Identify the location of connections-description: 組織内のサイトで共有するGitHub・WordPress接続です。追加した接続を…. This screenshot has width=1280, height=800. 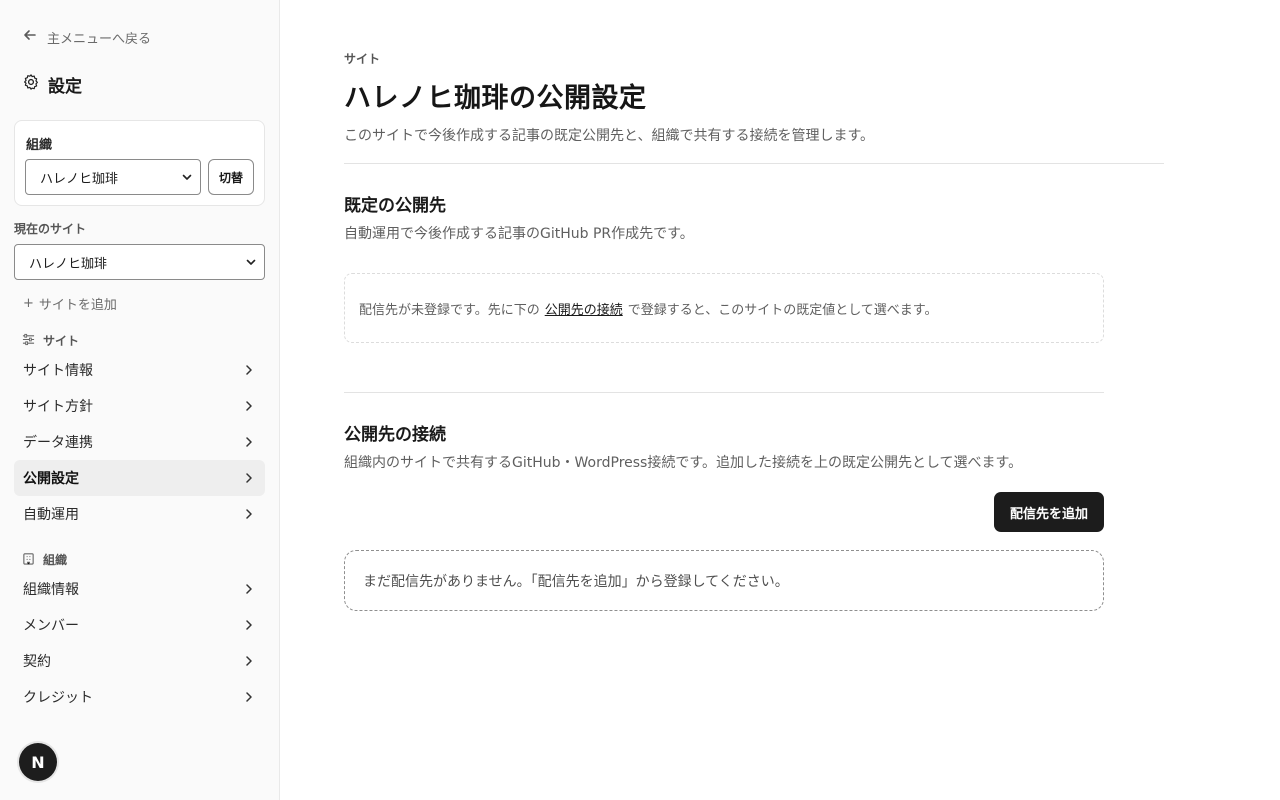
(683, 463).